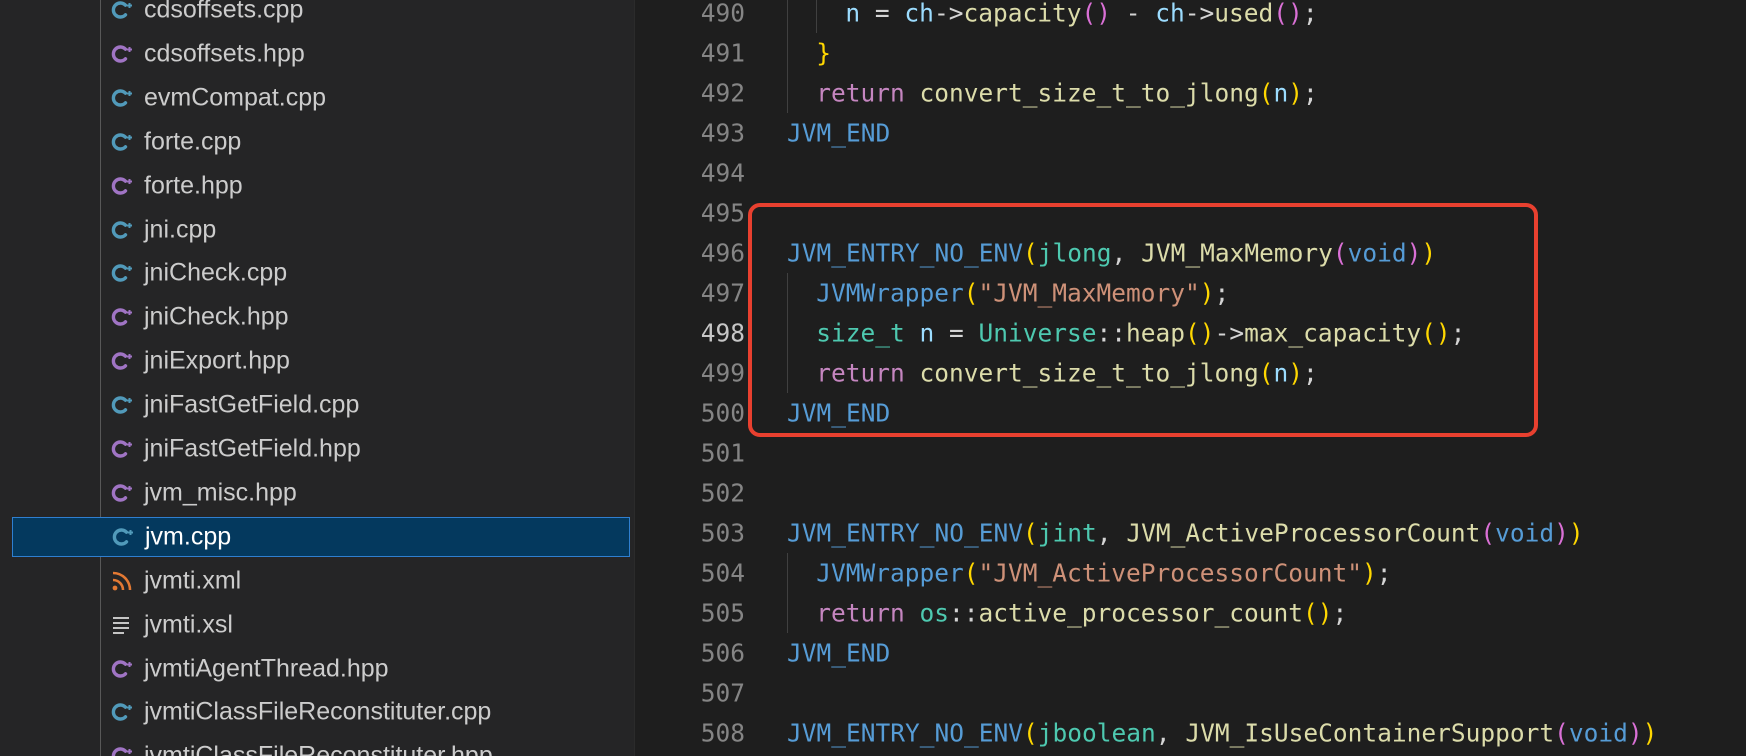 The height and width of the screenshot is (756, 1746). What do you see at coordinates (321, 493) in the screenshot?
I see `file-item: jvm_misc.hpp` at bounding box center [321, 493].